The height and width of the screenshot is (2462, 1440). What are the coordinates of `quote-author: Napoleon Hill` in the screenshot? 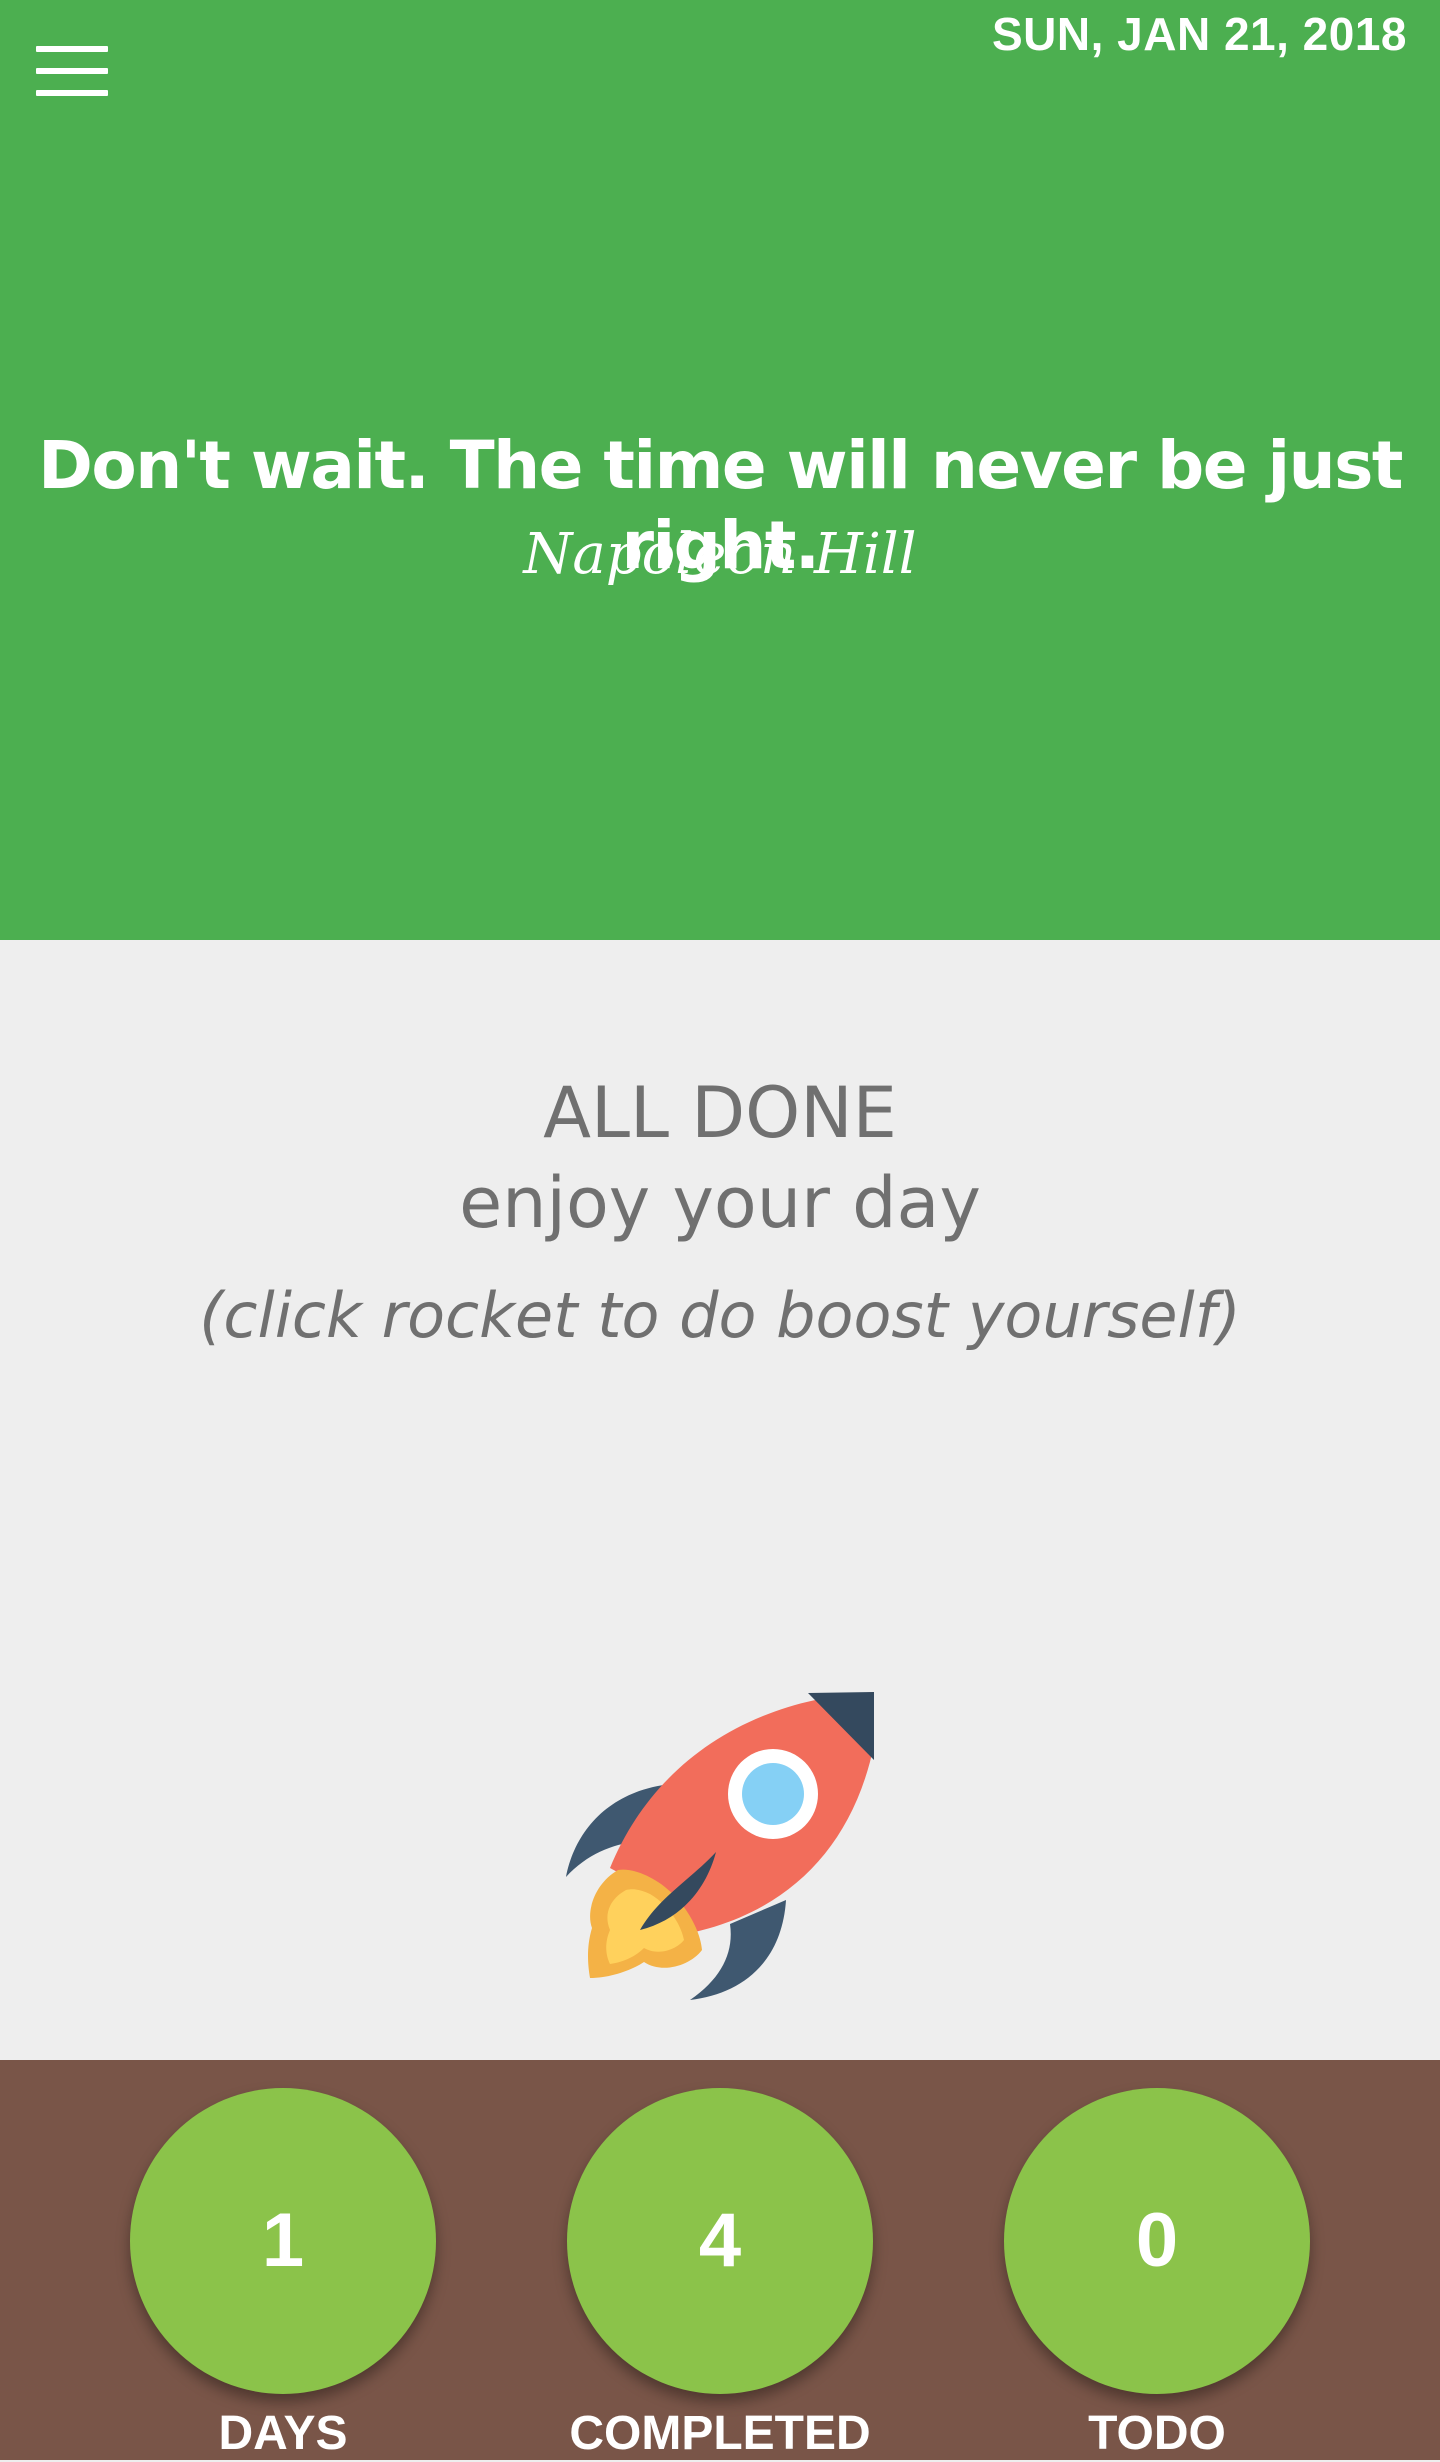 It's located at (720, 554).